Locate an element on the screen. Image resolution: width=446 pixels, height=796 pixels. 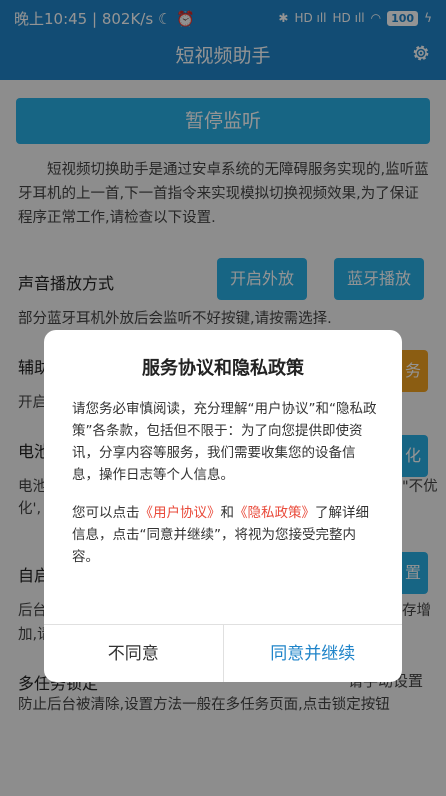
disagree-button: 不同意 is located at coordinates (134, 653).